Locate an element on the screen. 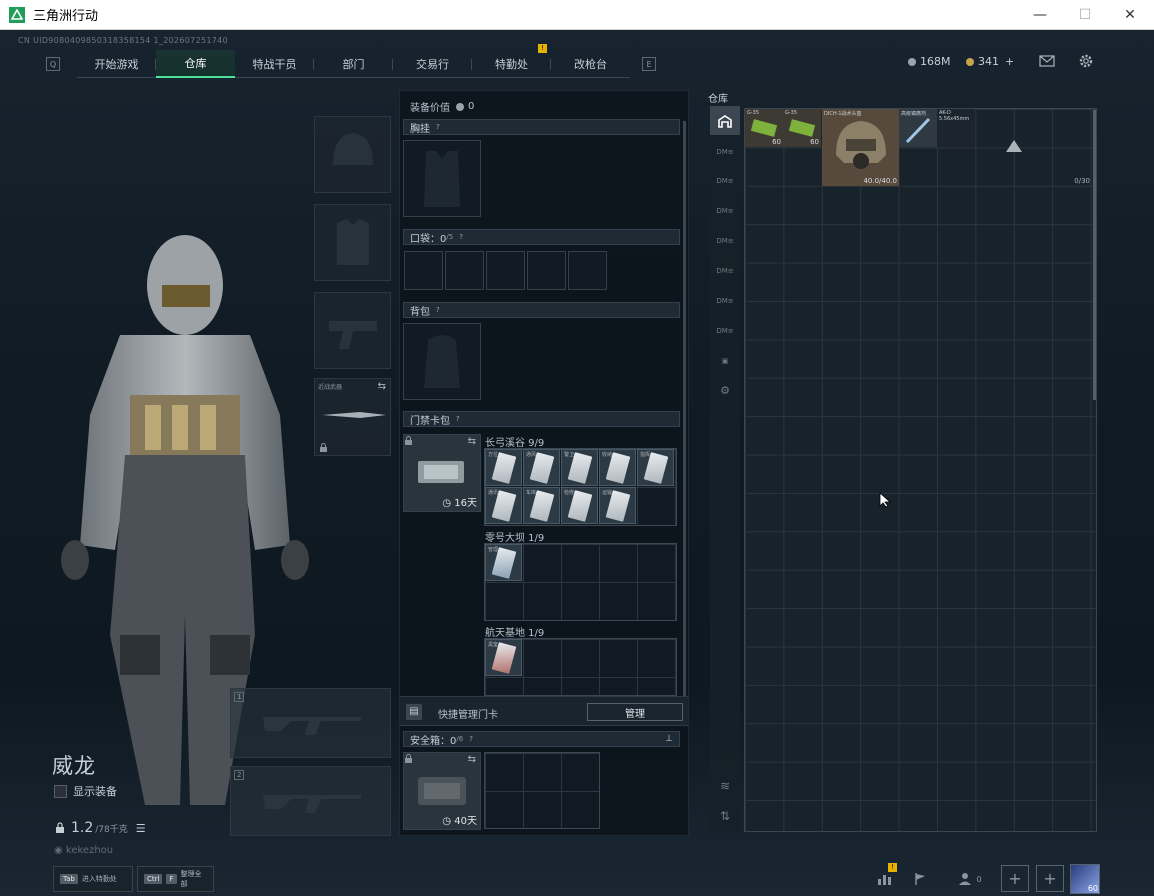  chest-rig-header: 胸挂? is located at coordinates (541, 127).